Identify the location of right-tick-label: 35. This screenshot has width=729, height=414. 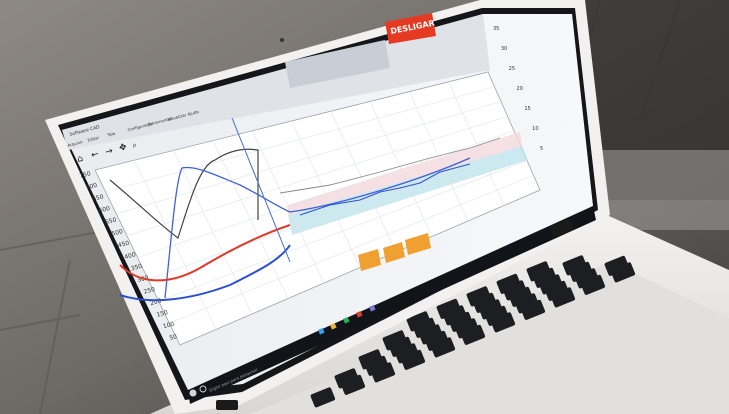
(496, 29).